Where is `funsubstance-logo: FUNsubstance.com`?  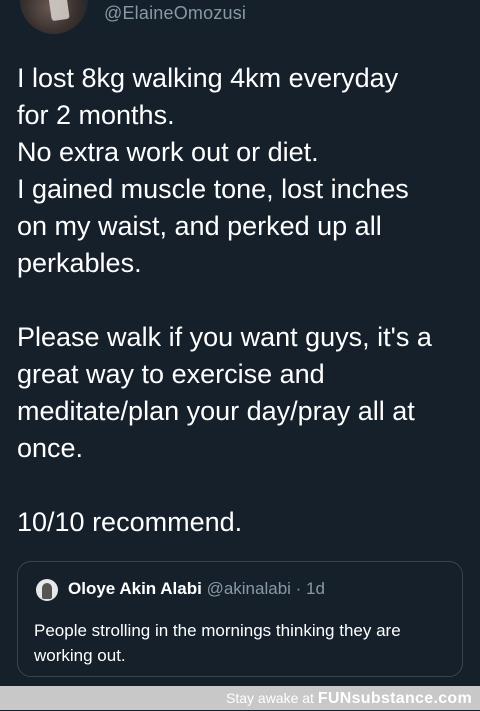 funsubstance-logo: FUNsubstance.com is located at coordinates (395, 698).